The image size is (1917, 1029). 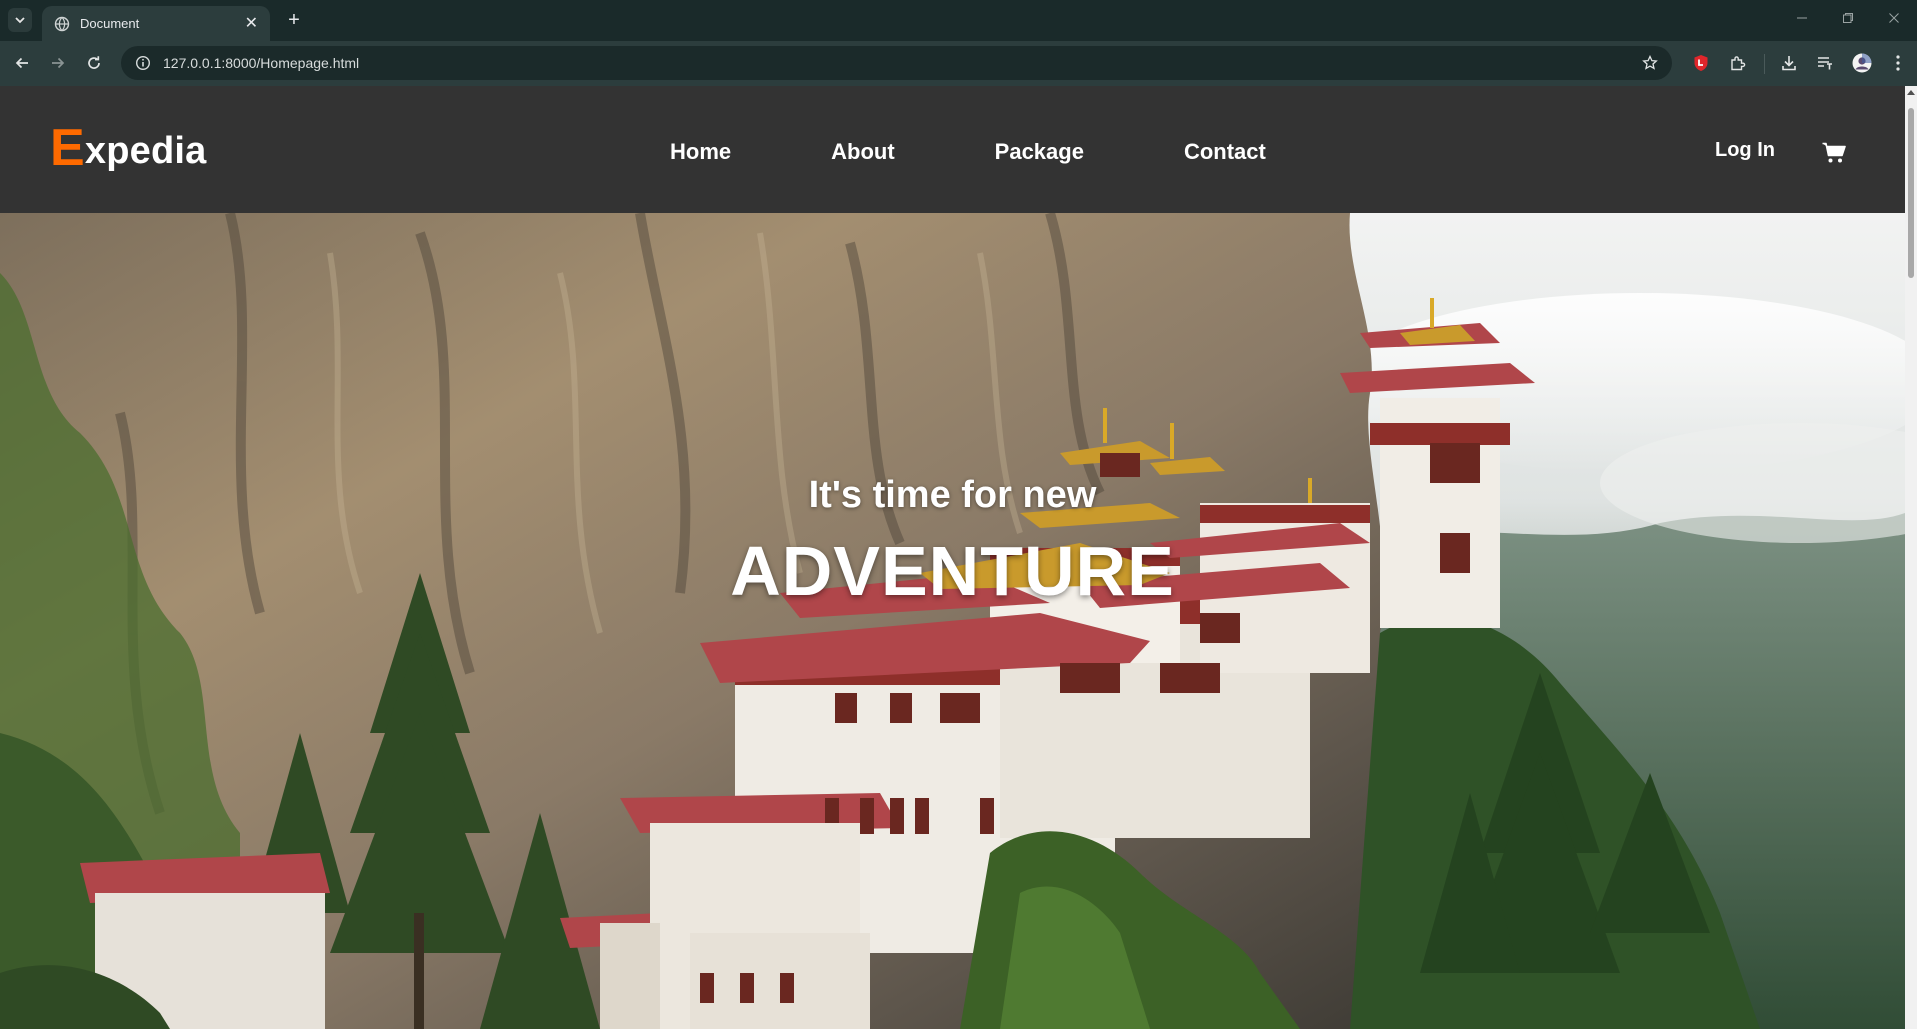 What do you see at coordinates (251, 23) in the screenshot?
I see `close-icon: ✕` at bounding box center [251, 23].